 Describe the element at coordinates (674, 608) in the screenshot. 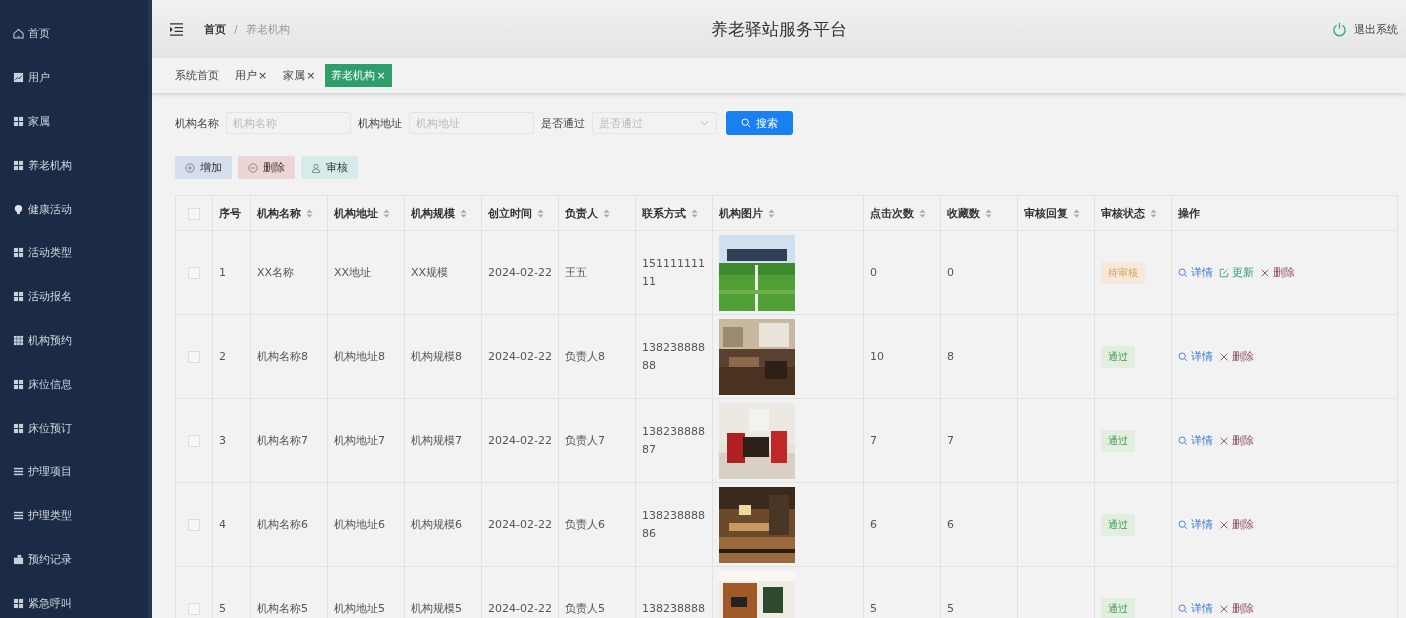

I see `phone-cell-text: 138238888` at that location.